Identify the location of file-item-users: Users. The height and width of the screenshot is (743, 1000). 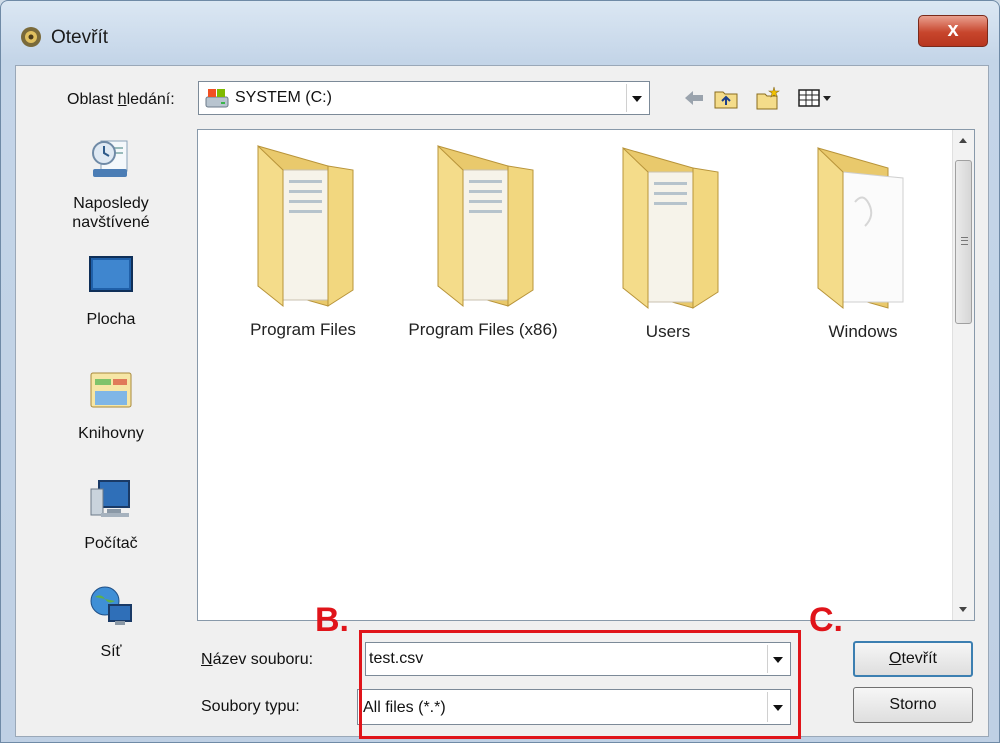
(668, 242).